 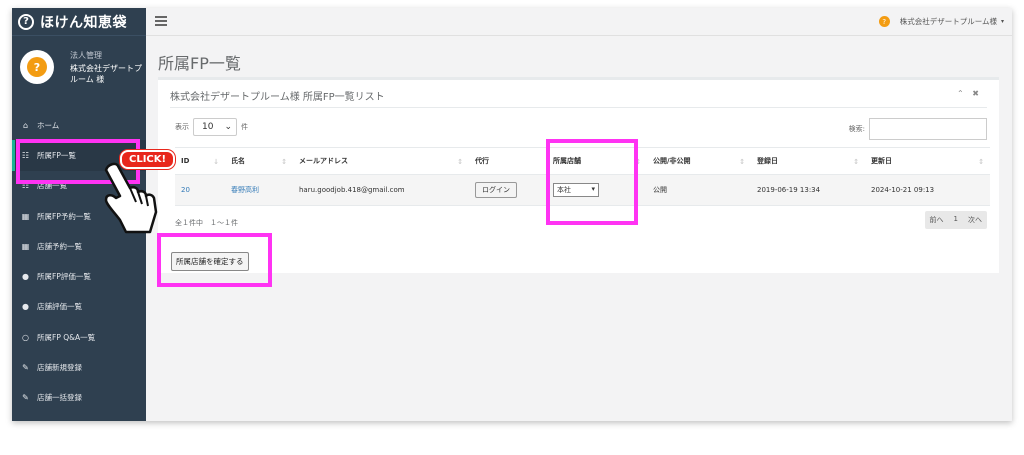 What do you see at coordinates (228, 127) in the screenshot?
I see `chevron-down-icon: ⌄` at bounding box center [228, 127].